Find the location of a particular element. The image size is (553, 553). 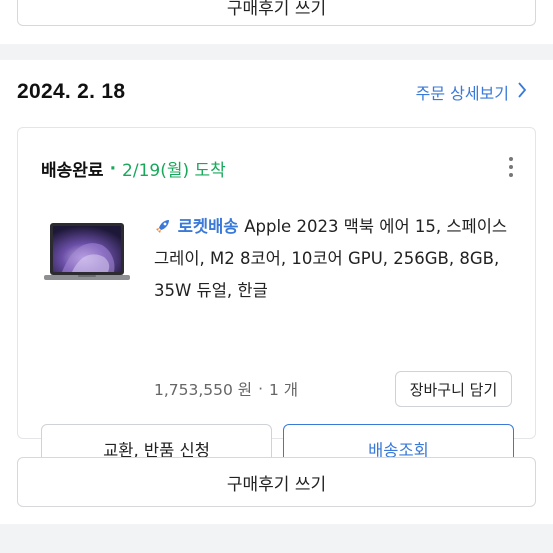

order-date: 2024. 2. 18 is located at coordinates (71, 91).